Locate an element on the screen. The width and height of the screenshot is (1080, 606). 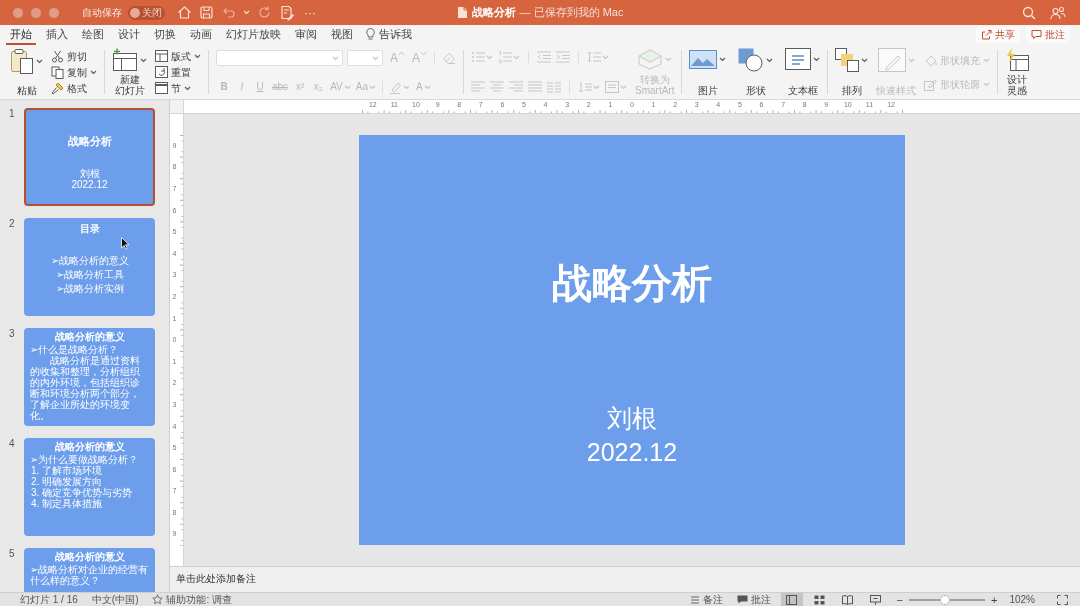
redo-icon is located at coordinates (264, 12).